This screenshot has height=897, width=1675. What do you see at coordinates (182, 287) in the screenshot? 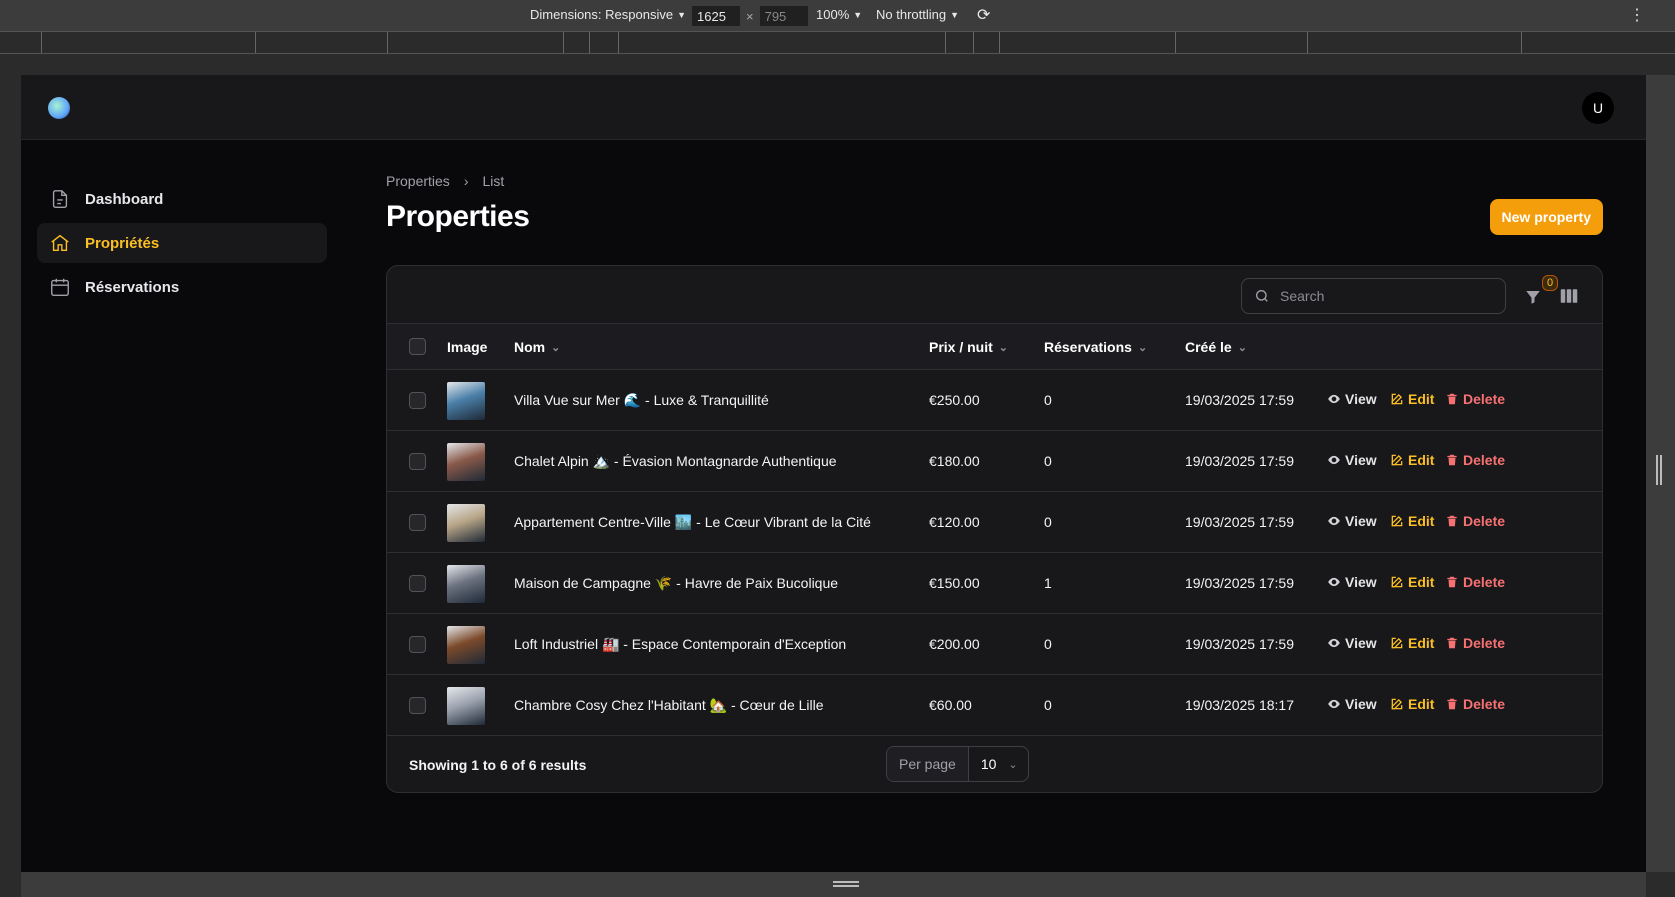
I see `sidebar-item-reservations: Réservations` at bounding box center [182, 287].